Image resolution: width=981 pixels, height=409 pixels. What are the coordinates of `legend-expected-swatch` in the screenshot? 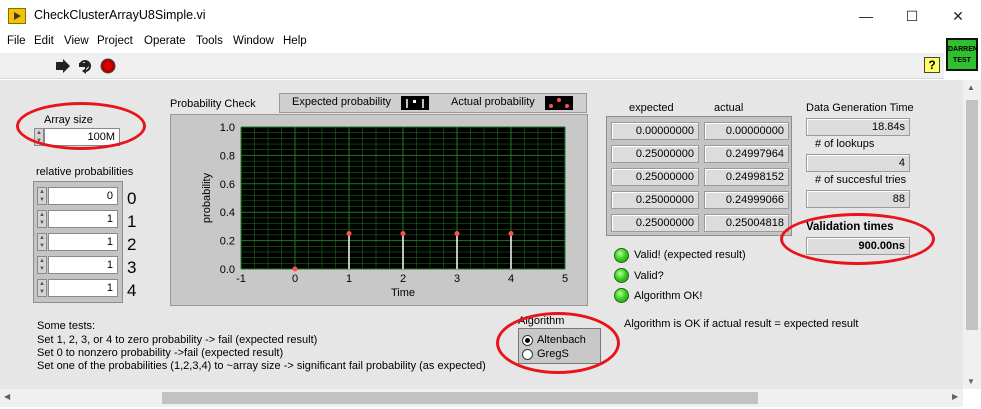 It's located at (415, 103).